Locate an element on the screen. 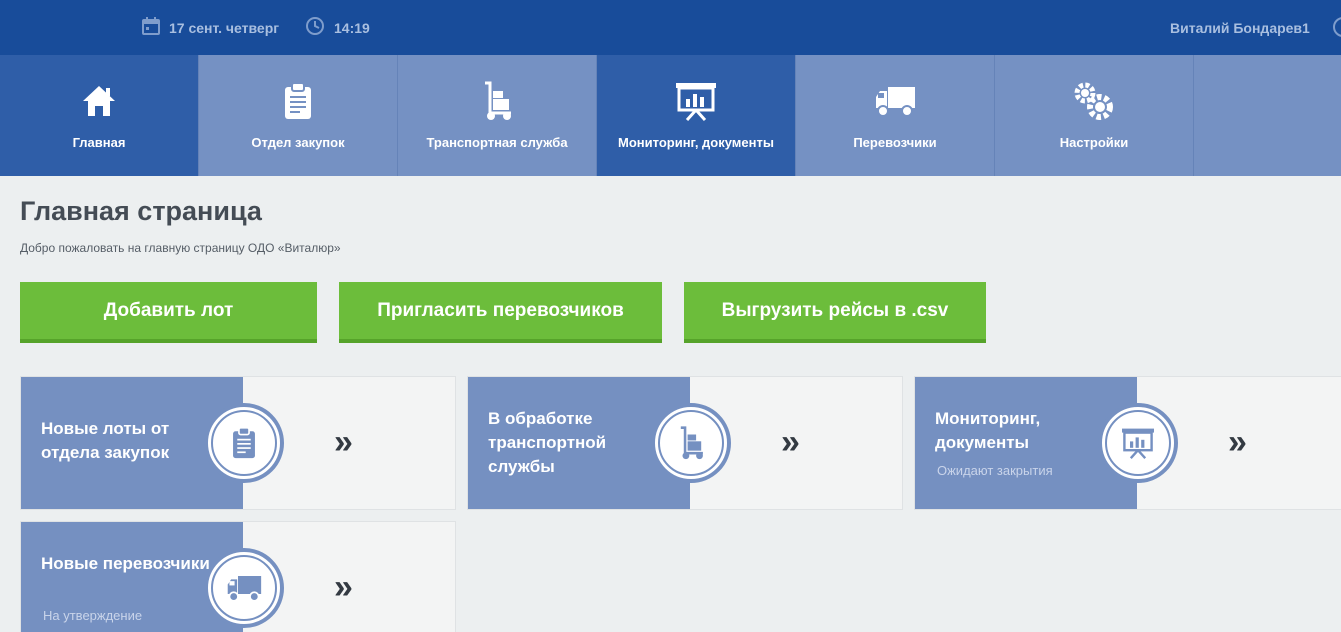 Image resolution: width=1341 pixels, height=632 pixels. nav-filler is located at coordinates (1267, 115).